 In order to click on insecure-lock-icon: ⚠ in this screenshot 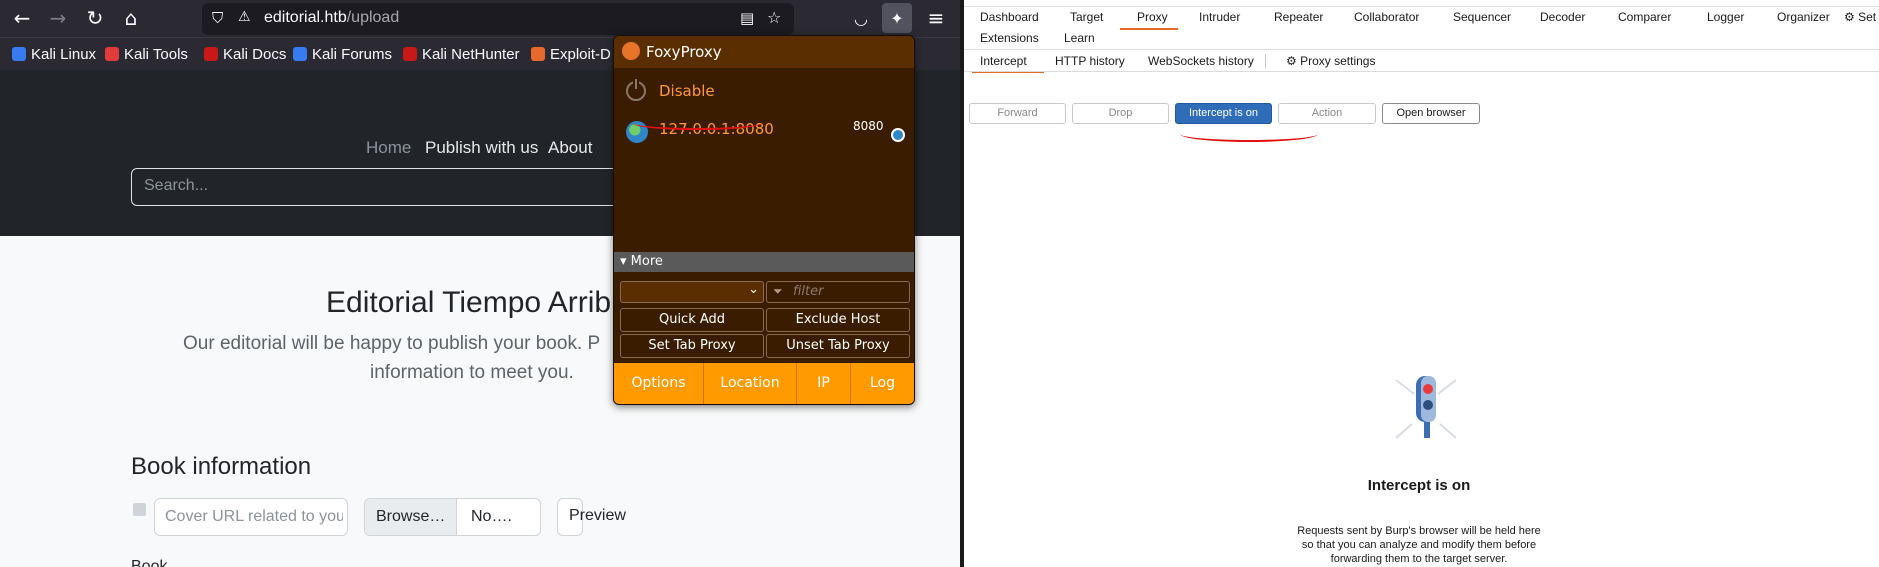, I will do `click(244, 17)`.